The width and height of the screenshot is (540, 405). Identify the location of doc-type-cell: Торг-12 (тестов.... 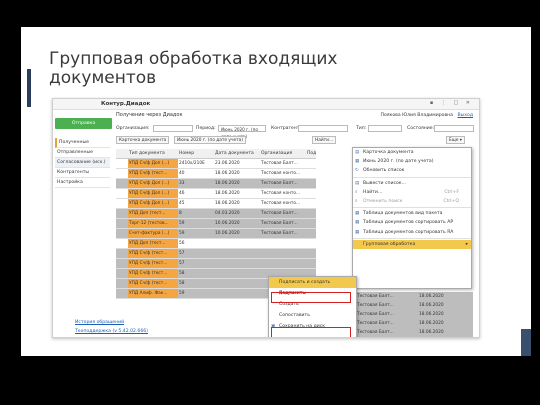
(153, 223).